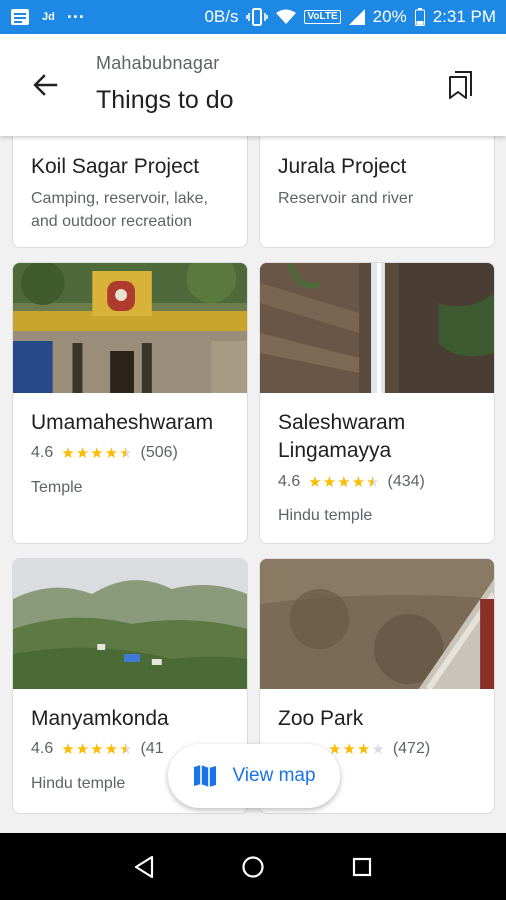 The height and width of the screenshot is (900, 506). I want to click on circle-home-icon, so click(253, 866).